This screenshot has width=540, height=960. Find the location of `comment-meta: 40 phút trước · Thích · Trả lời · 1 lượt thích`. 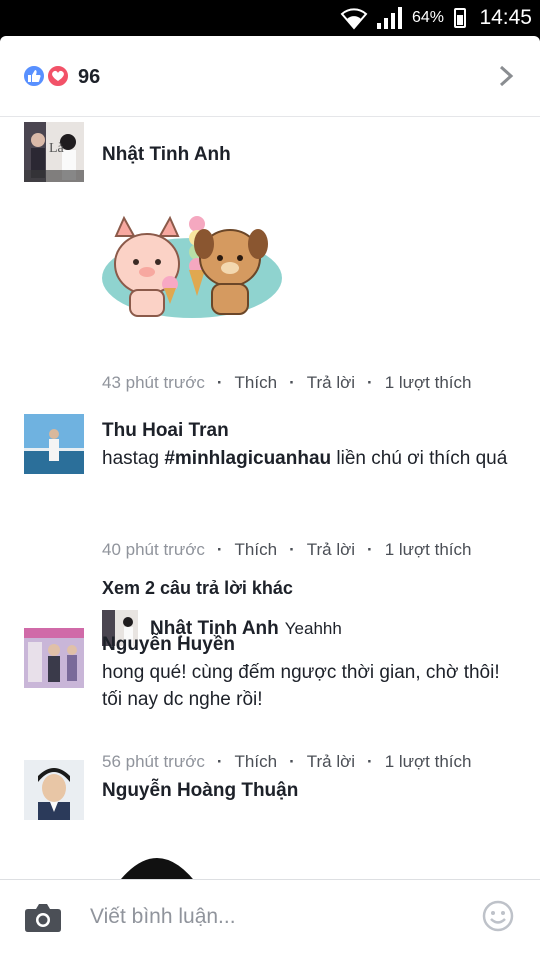

comment-meta: 40 phút trước · Thích · Trả lời · 1 lượt thích is located at coordinates (287, 550).